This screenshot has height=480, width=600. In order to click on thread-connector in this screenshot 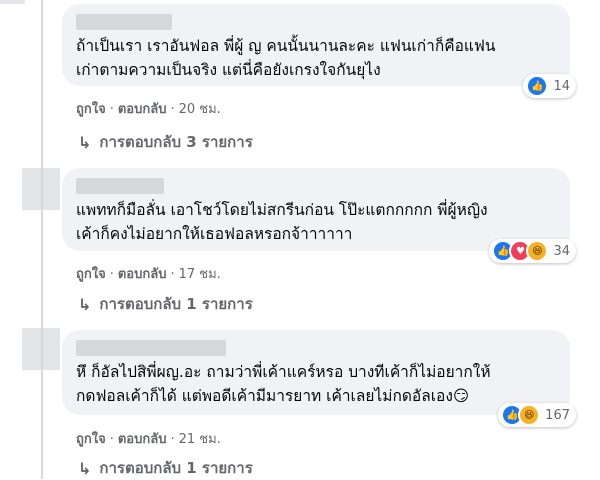, I will do `click(12, 2)`.